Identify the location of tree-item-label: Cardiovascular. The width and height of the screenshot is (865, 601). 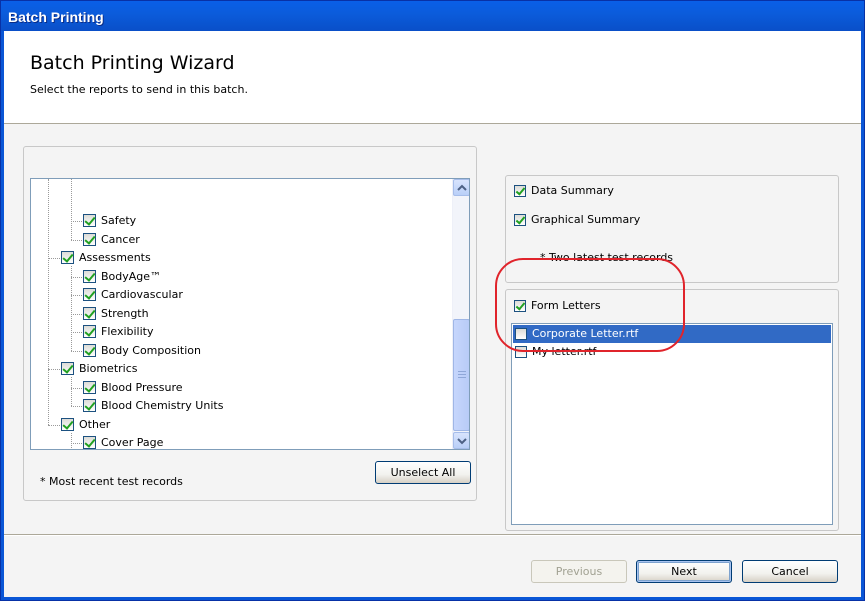
(142, 294).